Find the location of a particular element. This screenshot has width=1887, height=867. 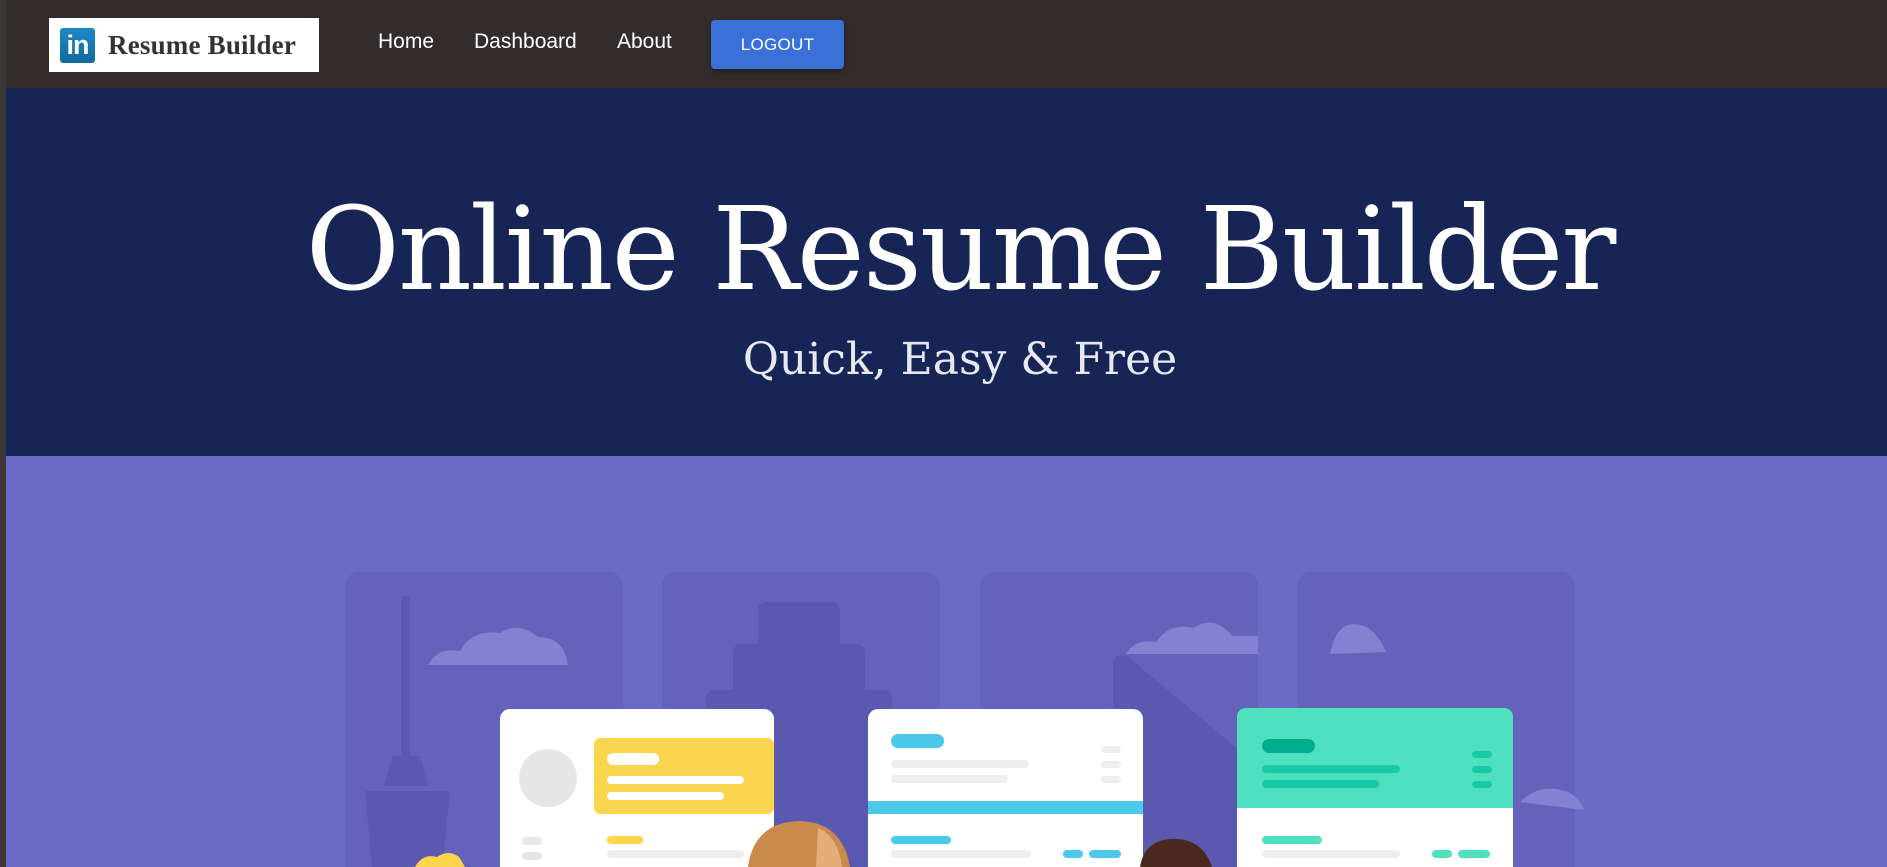

logout-button: LOGOUT is located at coordinates (777, 44).